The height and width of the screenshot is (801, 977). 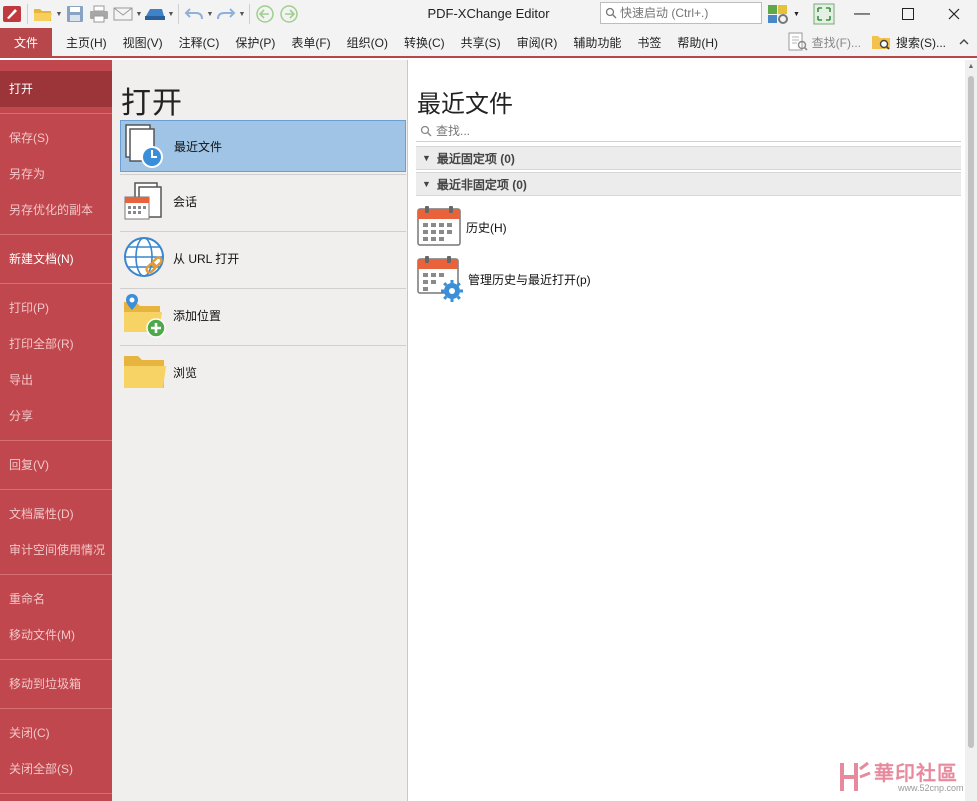 I want to click on find-document-icon, so click(x=798, y=41).